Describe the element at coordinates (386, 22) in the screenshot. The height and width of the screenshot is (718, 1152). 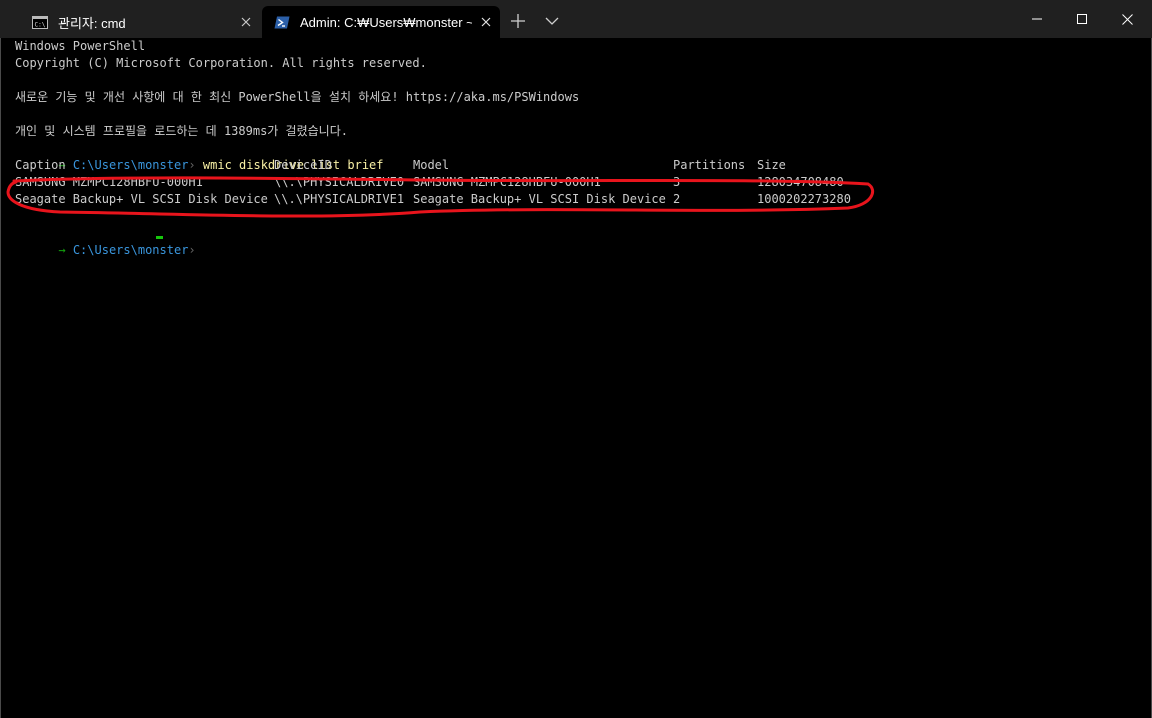
I see `tab-title: Admin: C:₩Users₩monster ~ P` at that location.